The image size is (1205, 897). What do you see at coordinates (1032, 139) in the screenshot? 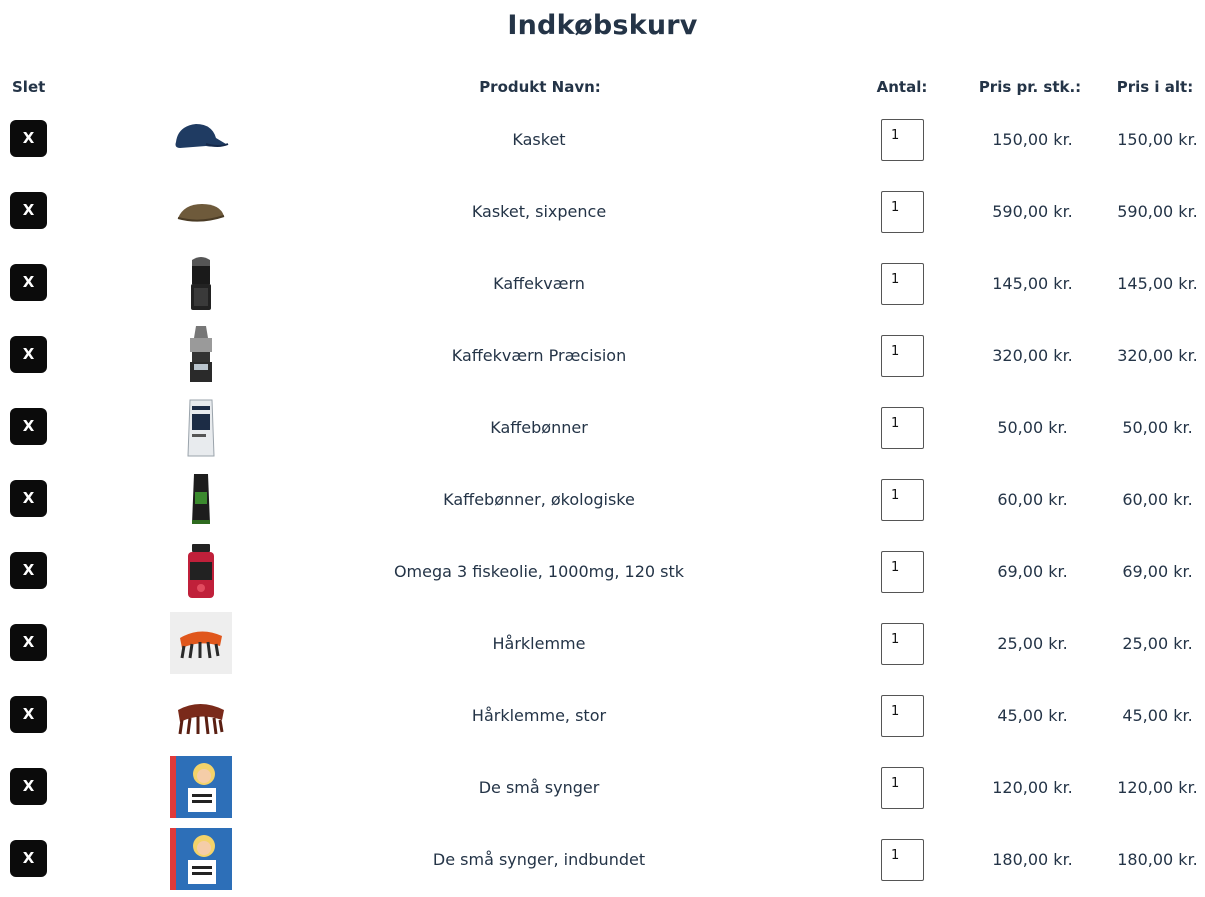
I see `unit-price: 150,00 kr.` at bounding box center [1032, 139].